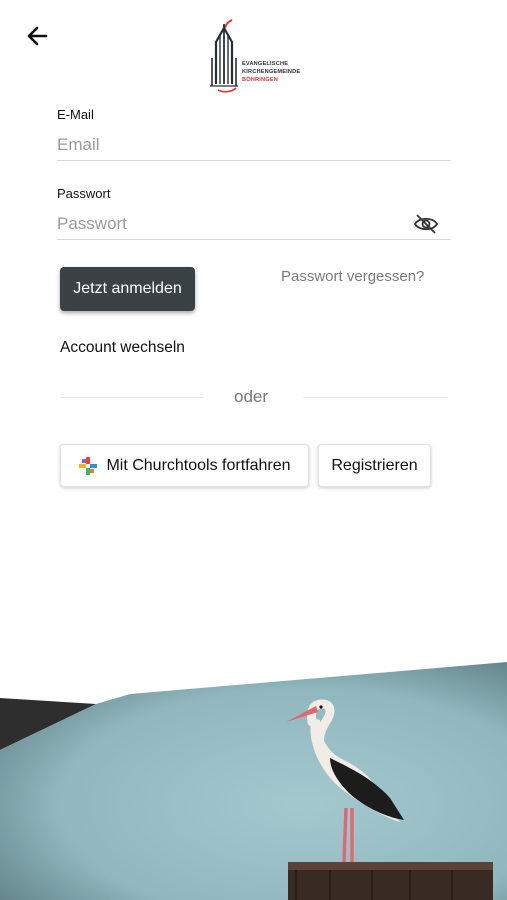 Image resolution: width=507 pixels, height=900 pixels. I want to click on password-label: Passwort, so click(84, 193).